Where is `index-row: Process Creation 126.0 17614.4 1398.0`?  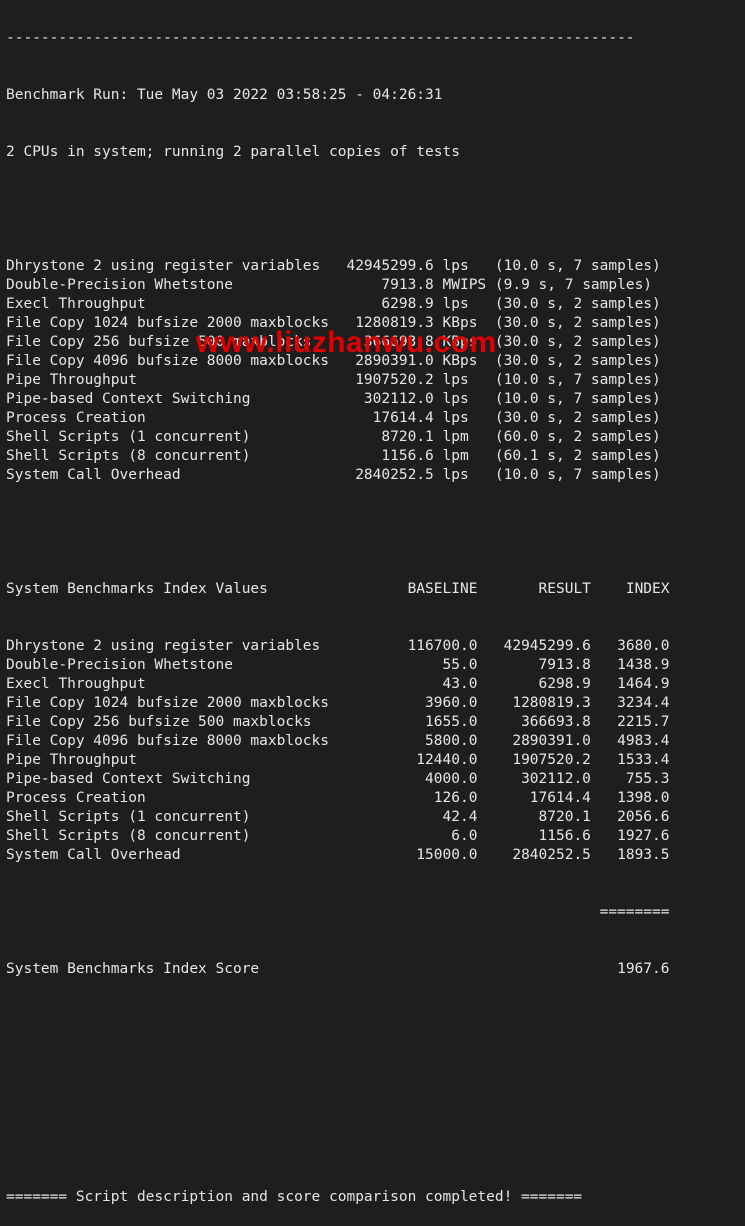 index-row: Process Creation 126.0 17614.4 1398.0 is located at coordinates (338, 798).